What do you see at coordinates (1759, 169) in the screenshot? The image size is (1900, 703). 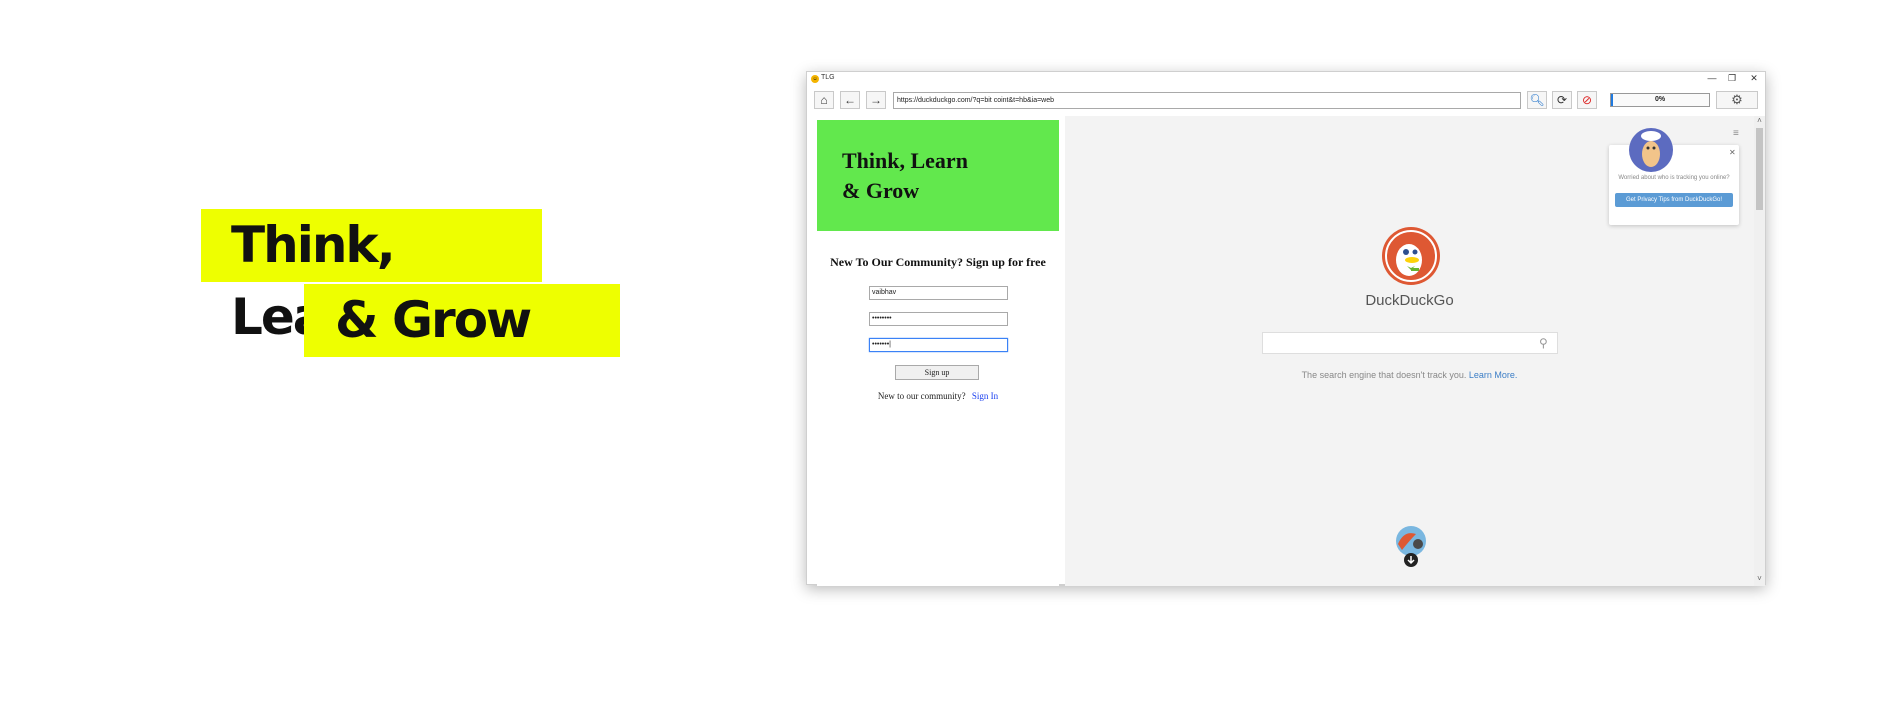 I see `scroll-thumb` at bounding box center [1759, 169].